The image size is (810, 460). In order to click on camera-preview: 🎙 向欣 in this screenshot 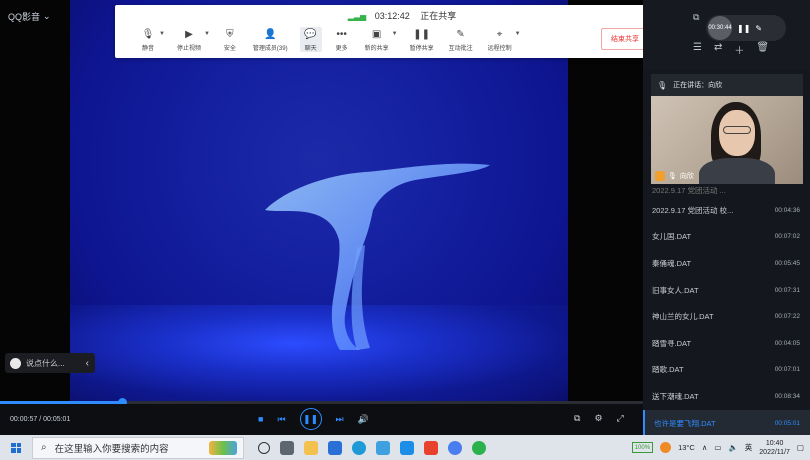, I will do `click(727, 140)`.